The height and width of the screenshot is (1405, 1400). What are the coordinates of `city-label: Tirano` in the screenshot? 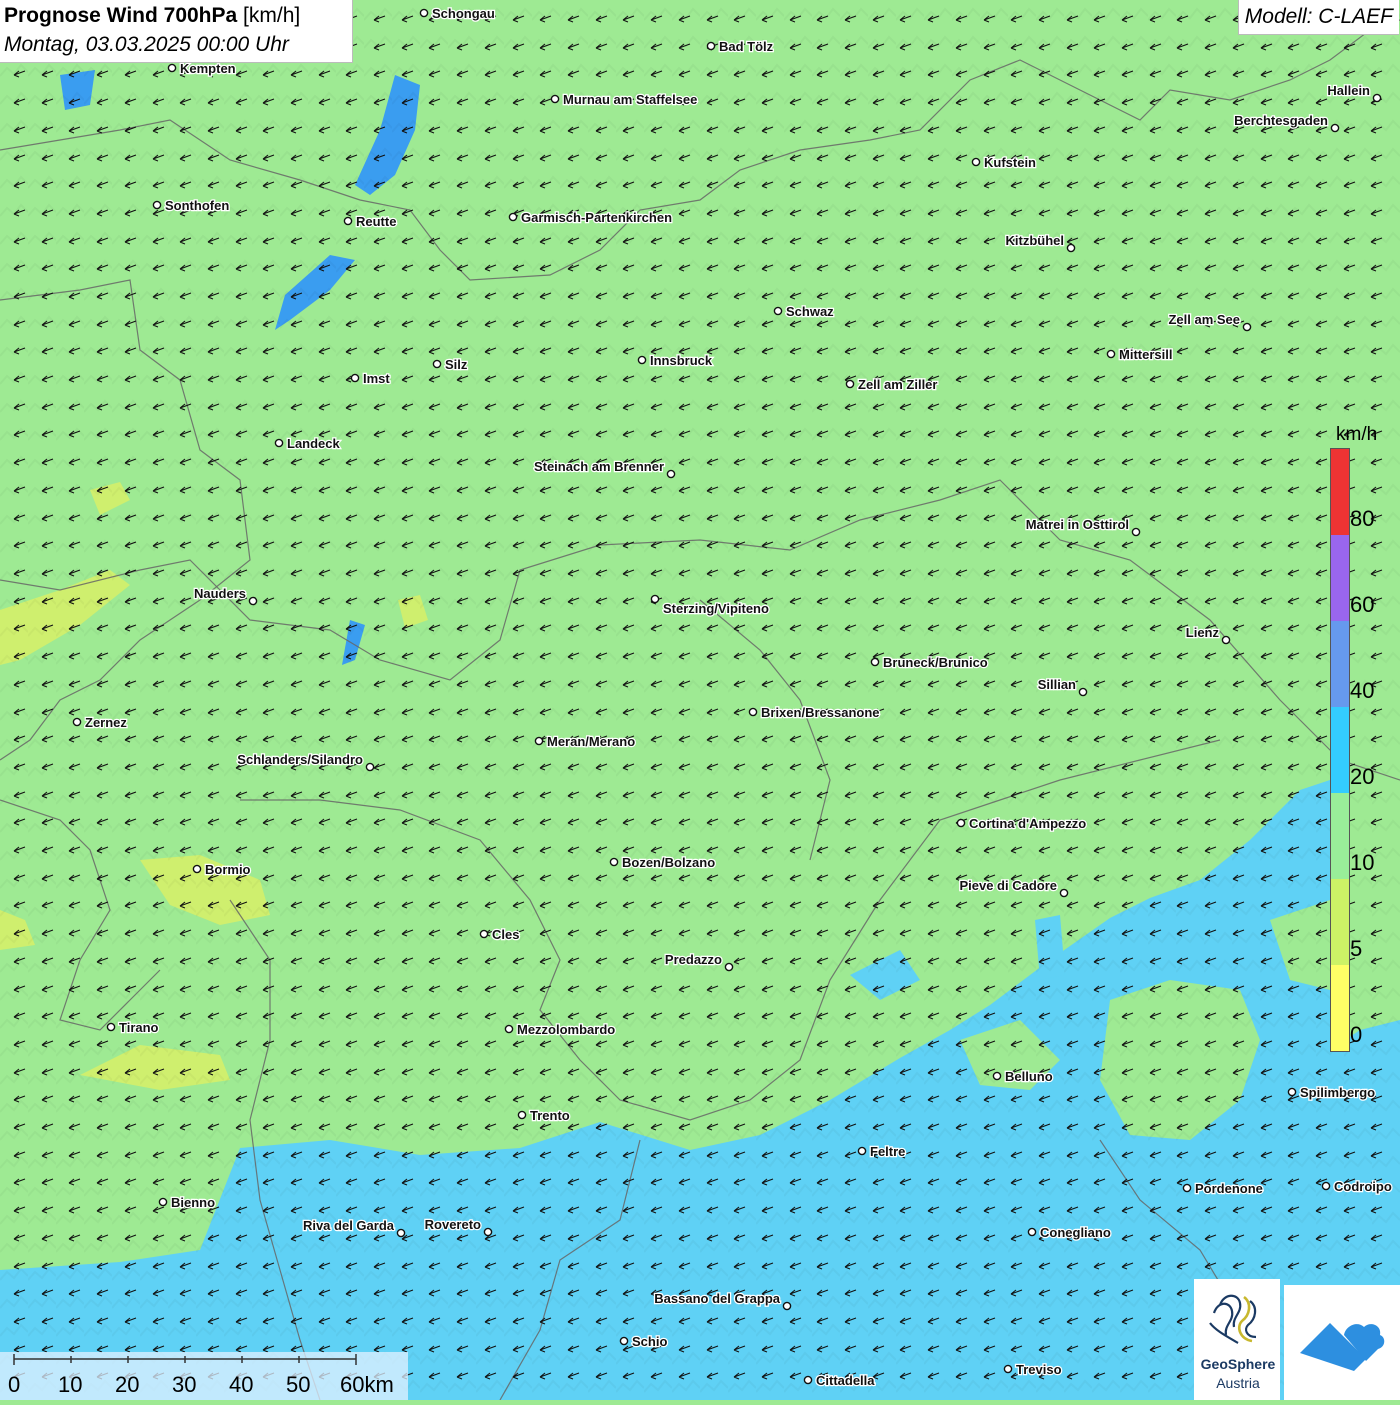 It's located at (139, 1027).